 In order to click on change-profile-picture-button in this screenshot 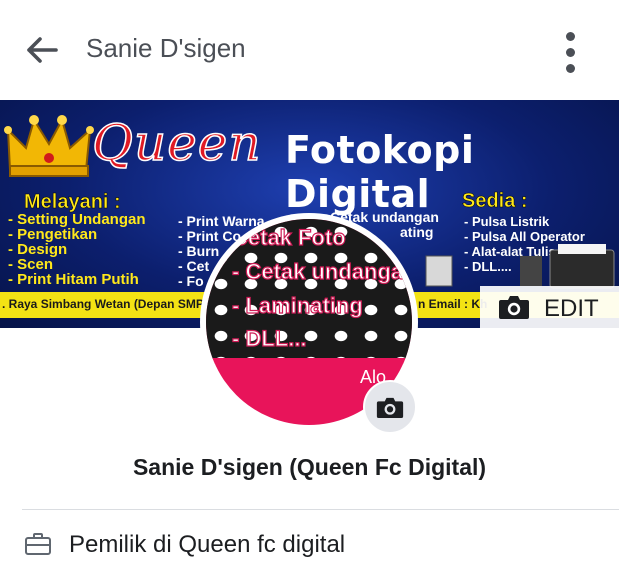, I will do `click(390, 407)`.